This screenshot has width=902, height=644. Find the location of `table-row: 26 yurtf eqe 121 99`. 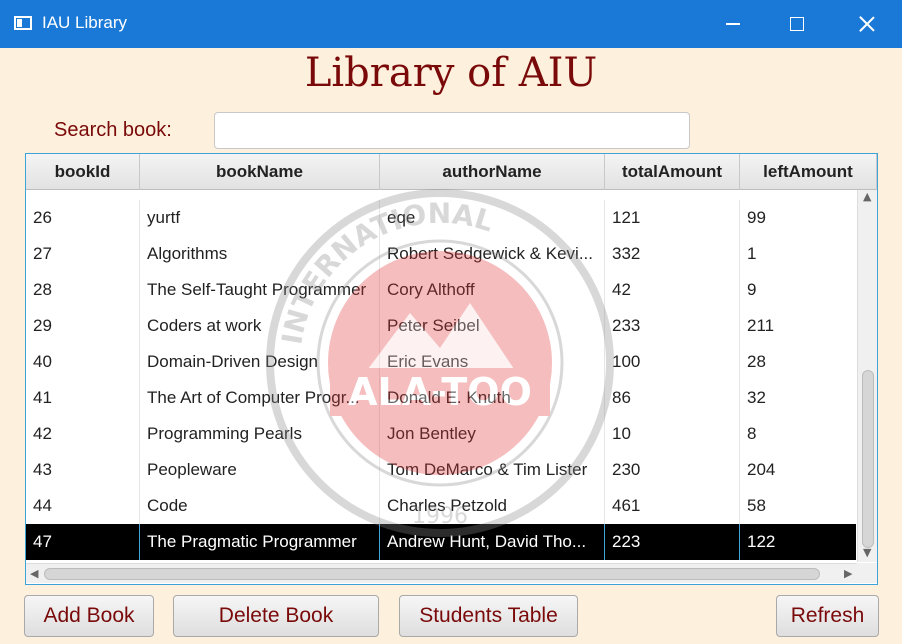

table-row: 26 yurtf eqe 121 99 is located at coordinates (441, 218).